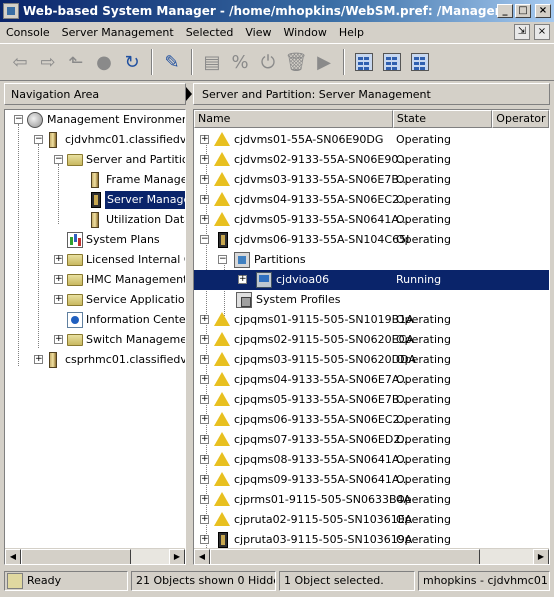  Describe the element at coordinates (48, 62) in the screenshot. I see `forward-arrow-icon: ⇨` at that location.